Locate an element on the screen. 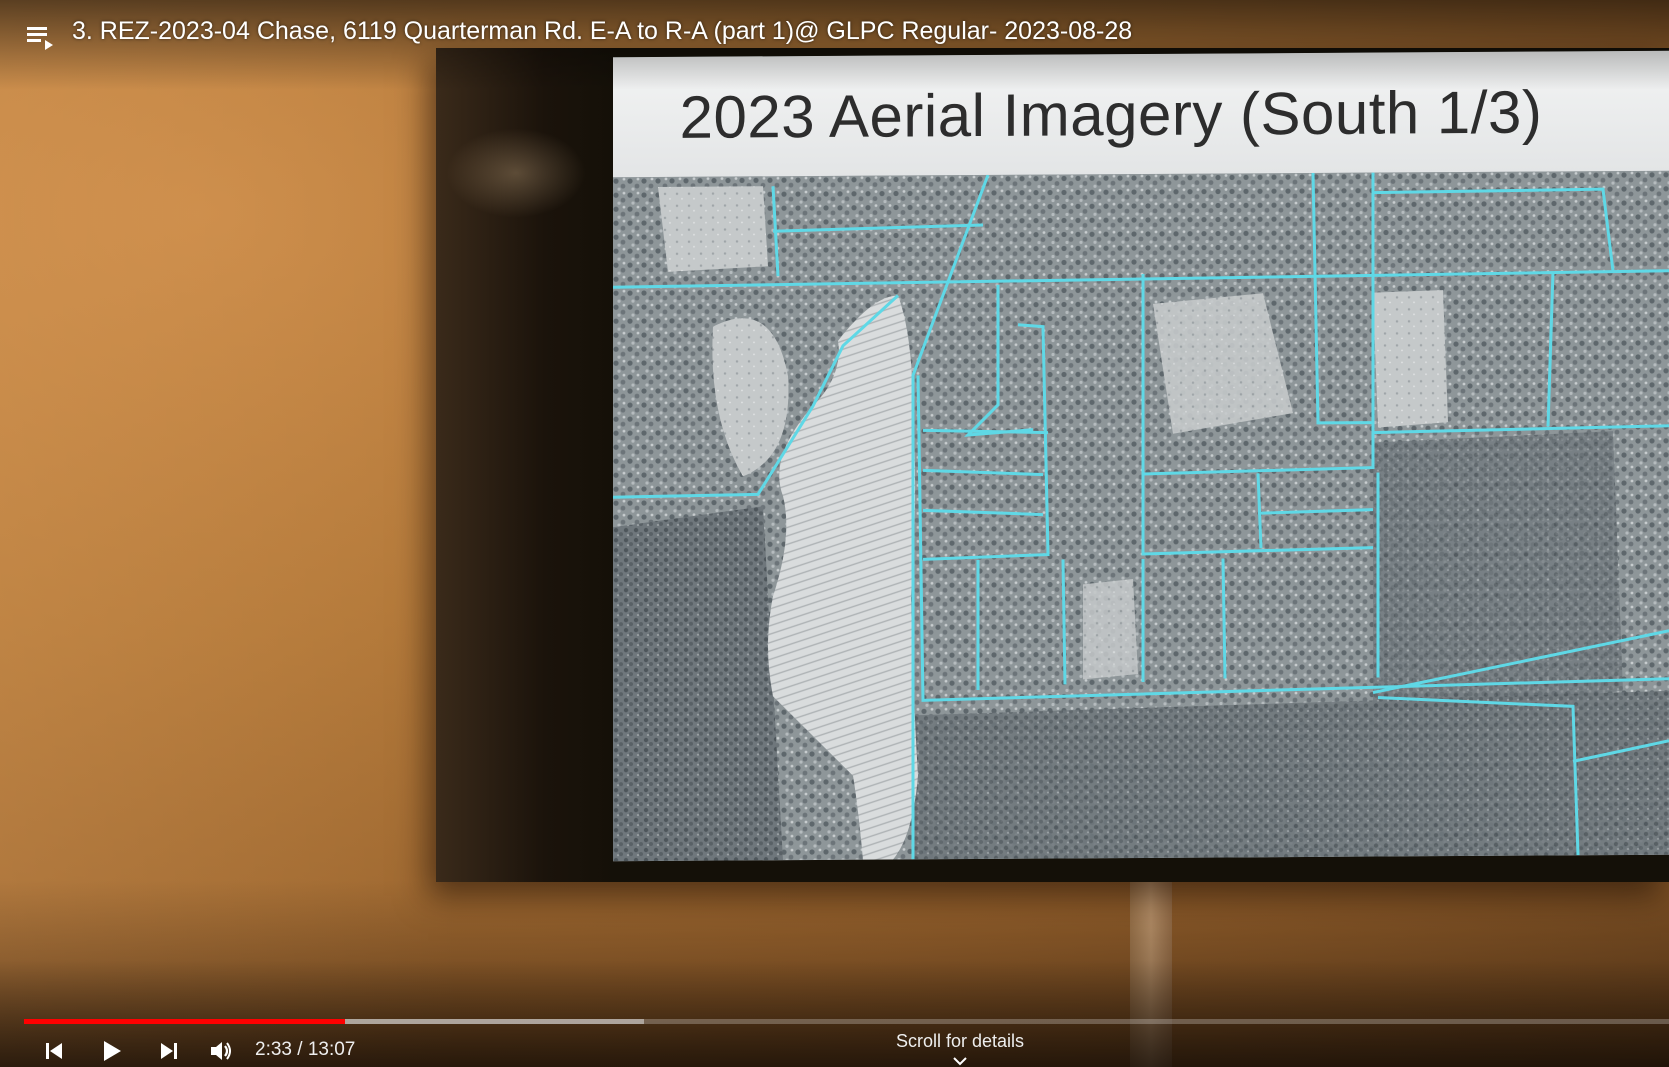 This screenshot has height=1067, width=1669. progress-bar is located at coordinates (846, 1021).